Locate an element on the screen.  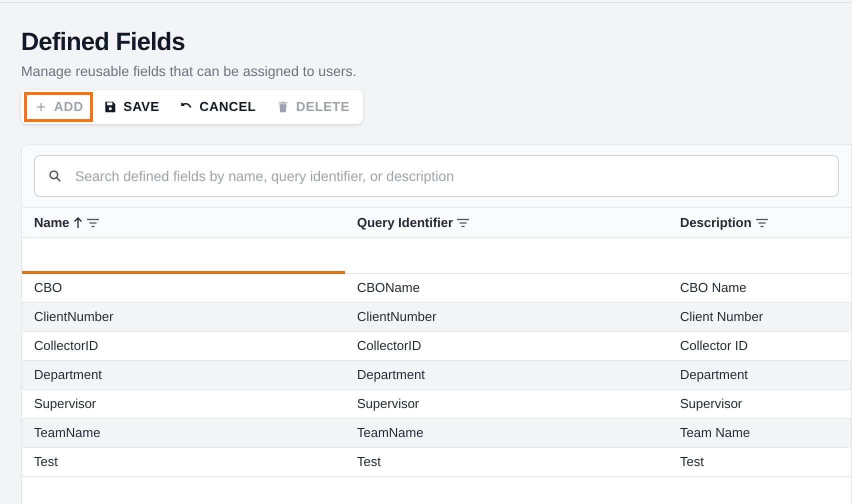
table-cell: Client Number is located at coordinates (722, 316).